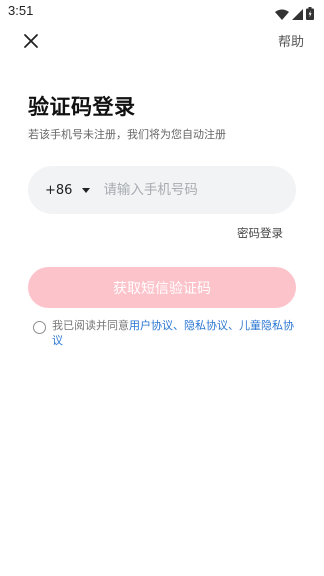 The width and height of the screenshot is (324, 576). Describe the element at coordinates (291, 40) in the screenshot. I see `help-link: 帮助` at that location.